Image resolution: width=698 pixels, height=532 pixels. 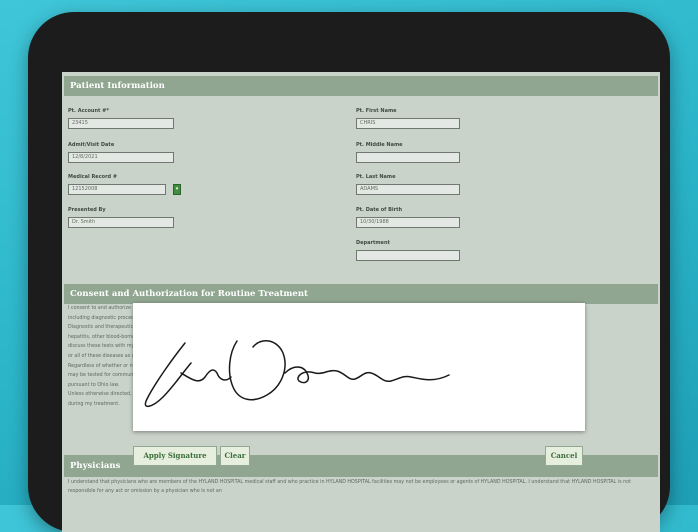 What do you see at coordinates (379, 145) in the screenshot?
I see `middle-name-label: Pt. Middle Name` at bounding box center [379, 145].